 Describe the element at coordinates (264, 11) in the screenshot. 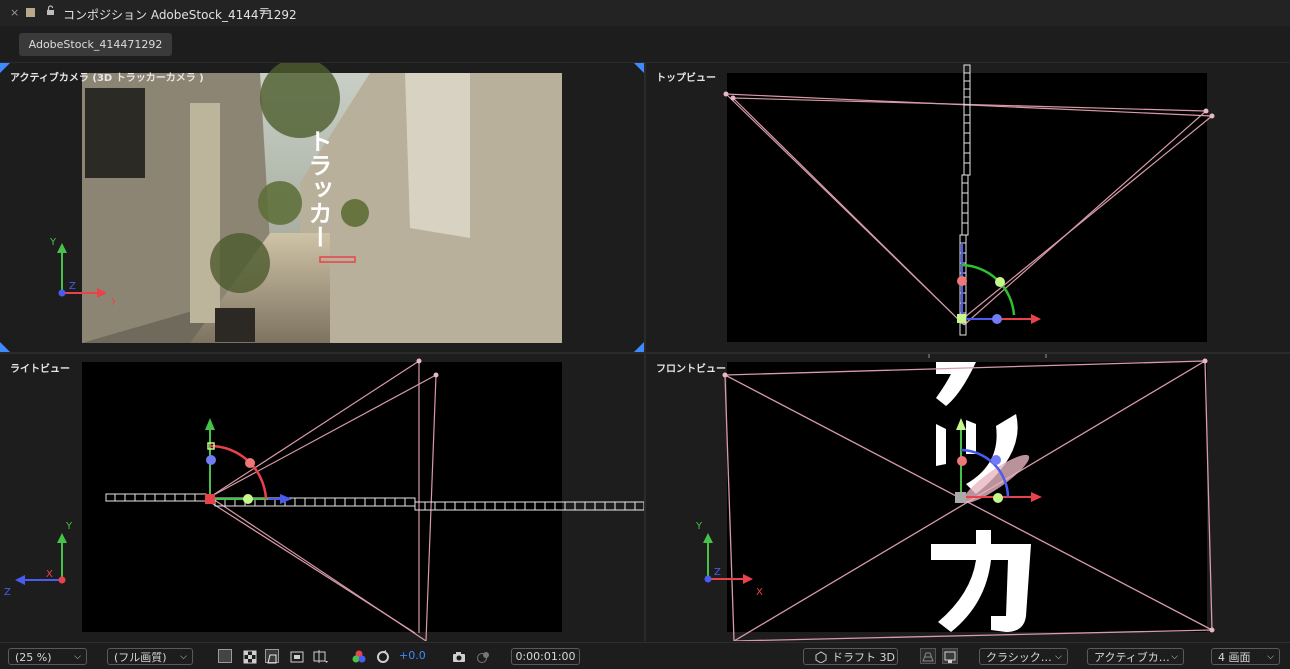

I see `panel-menu-icon: ≡` at that location.